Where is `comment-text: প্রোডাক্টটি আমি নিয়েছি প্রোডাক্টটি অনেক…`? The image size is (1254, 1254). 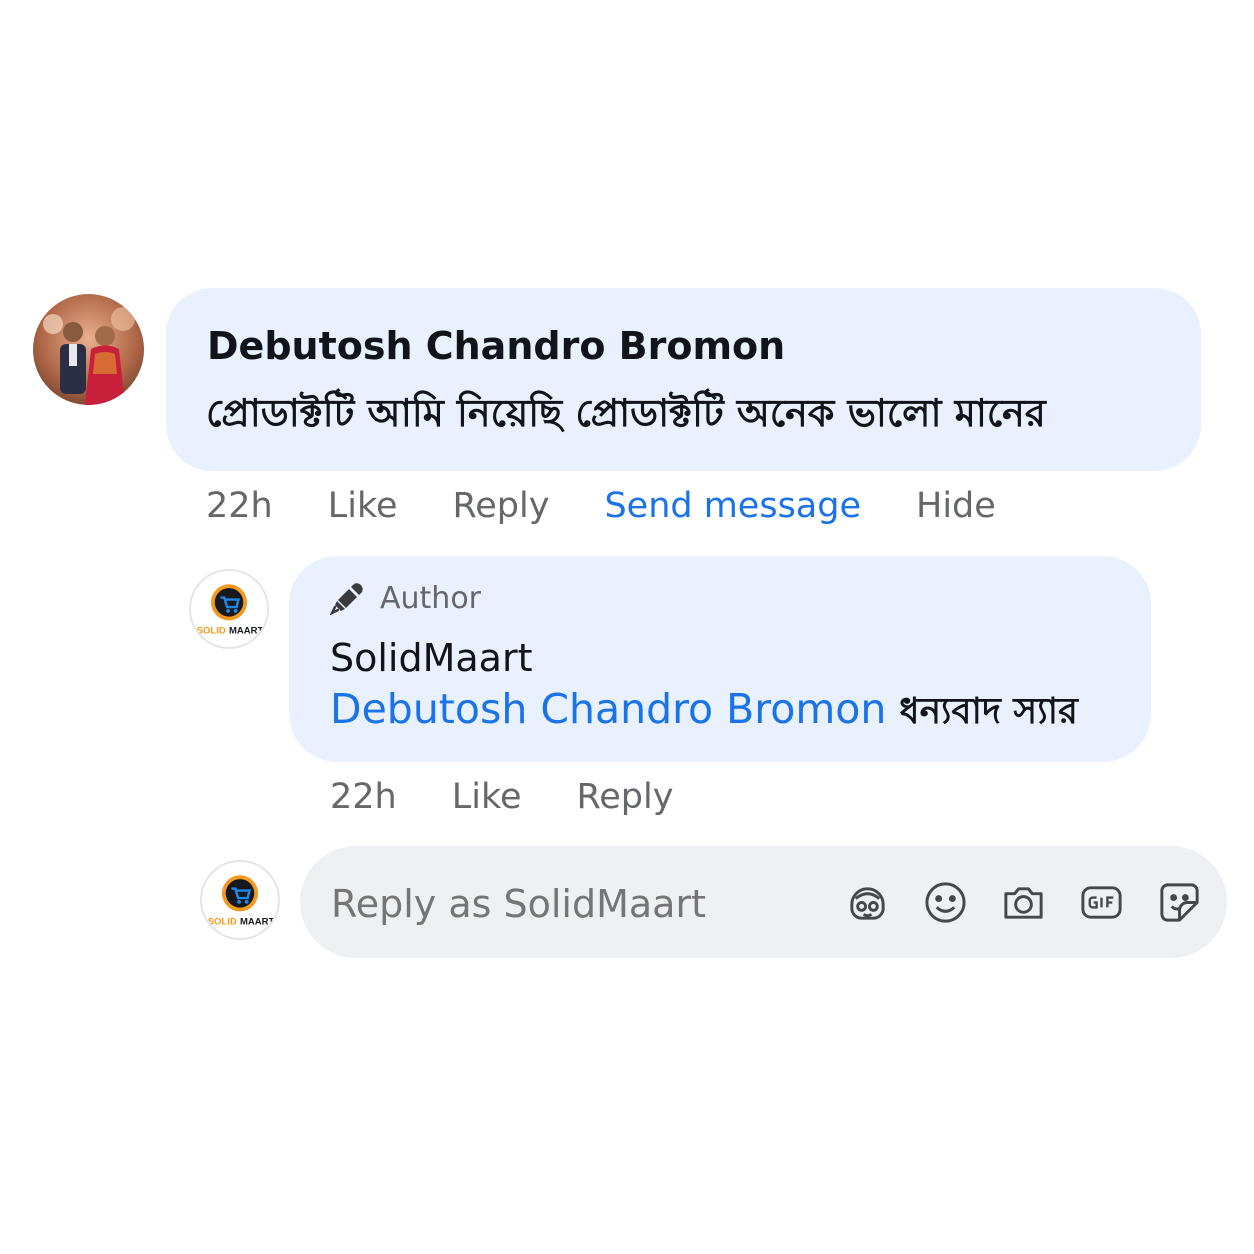 comment-text: প্রোডাক্টটি আমি নিয়েছি প্রোডাক্টটি অনেক… is located at coordinates (626, 413).